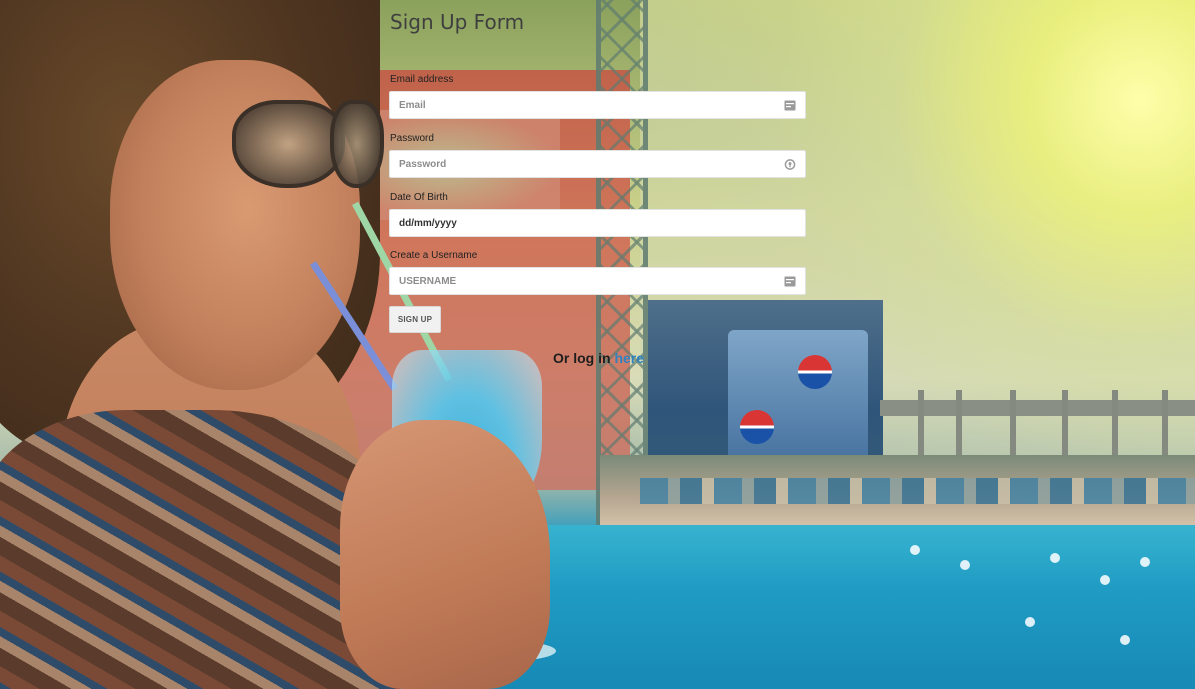 The image size is (1195, 689). I want to click on username-label: Create a Username, so click(434, 255).